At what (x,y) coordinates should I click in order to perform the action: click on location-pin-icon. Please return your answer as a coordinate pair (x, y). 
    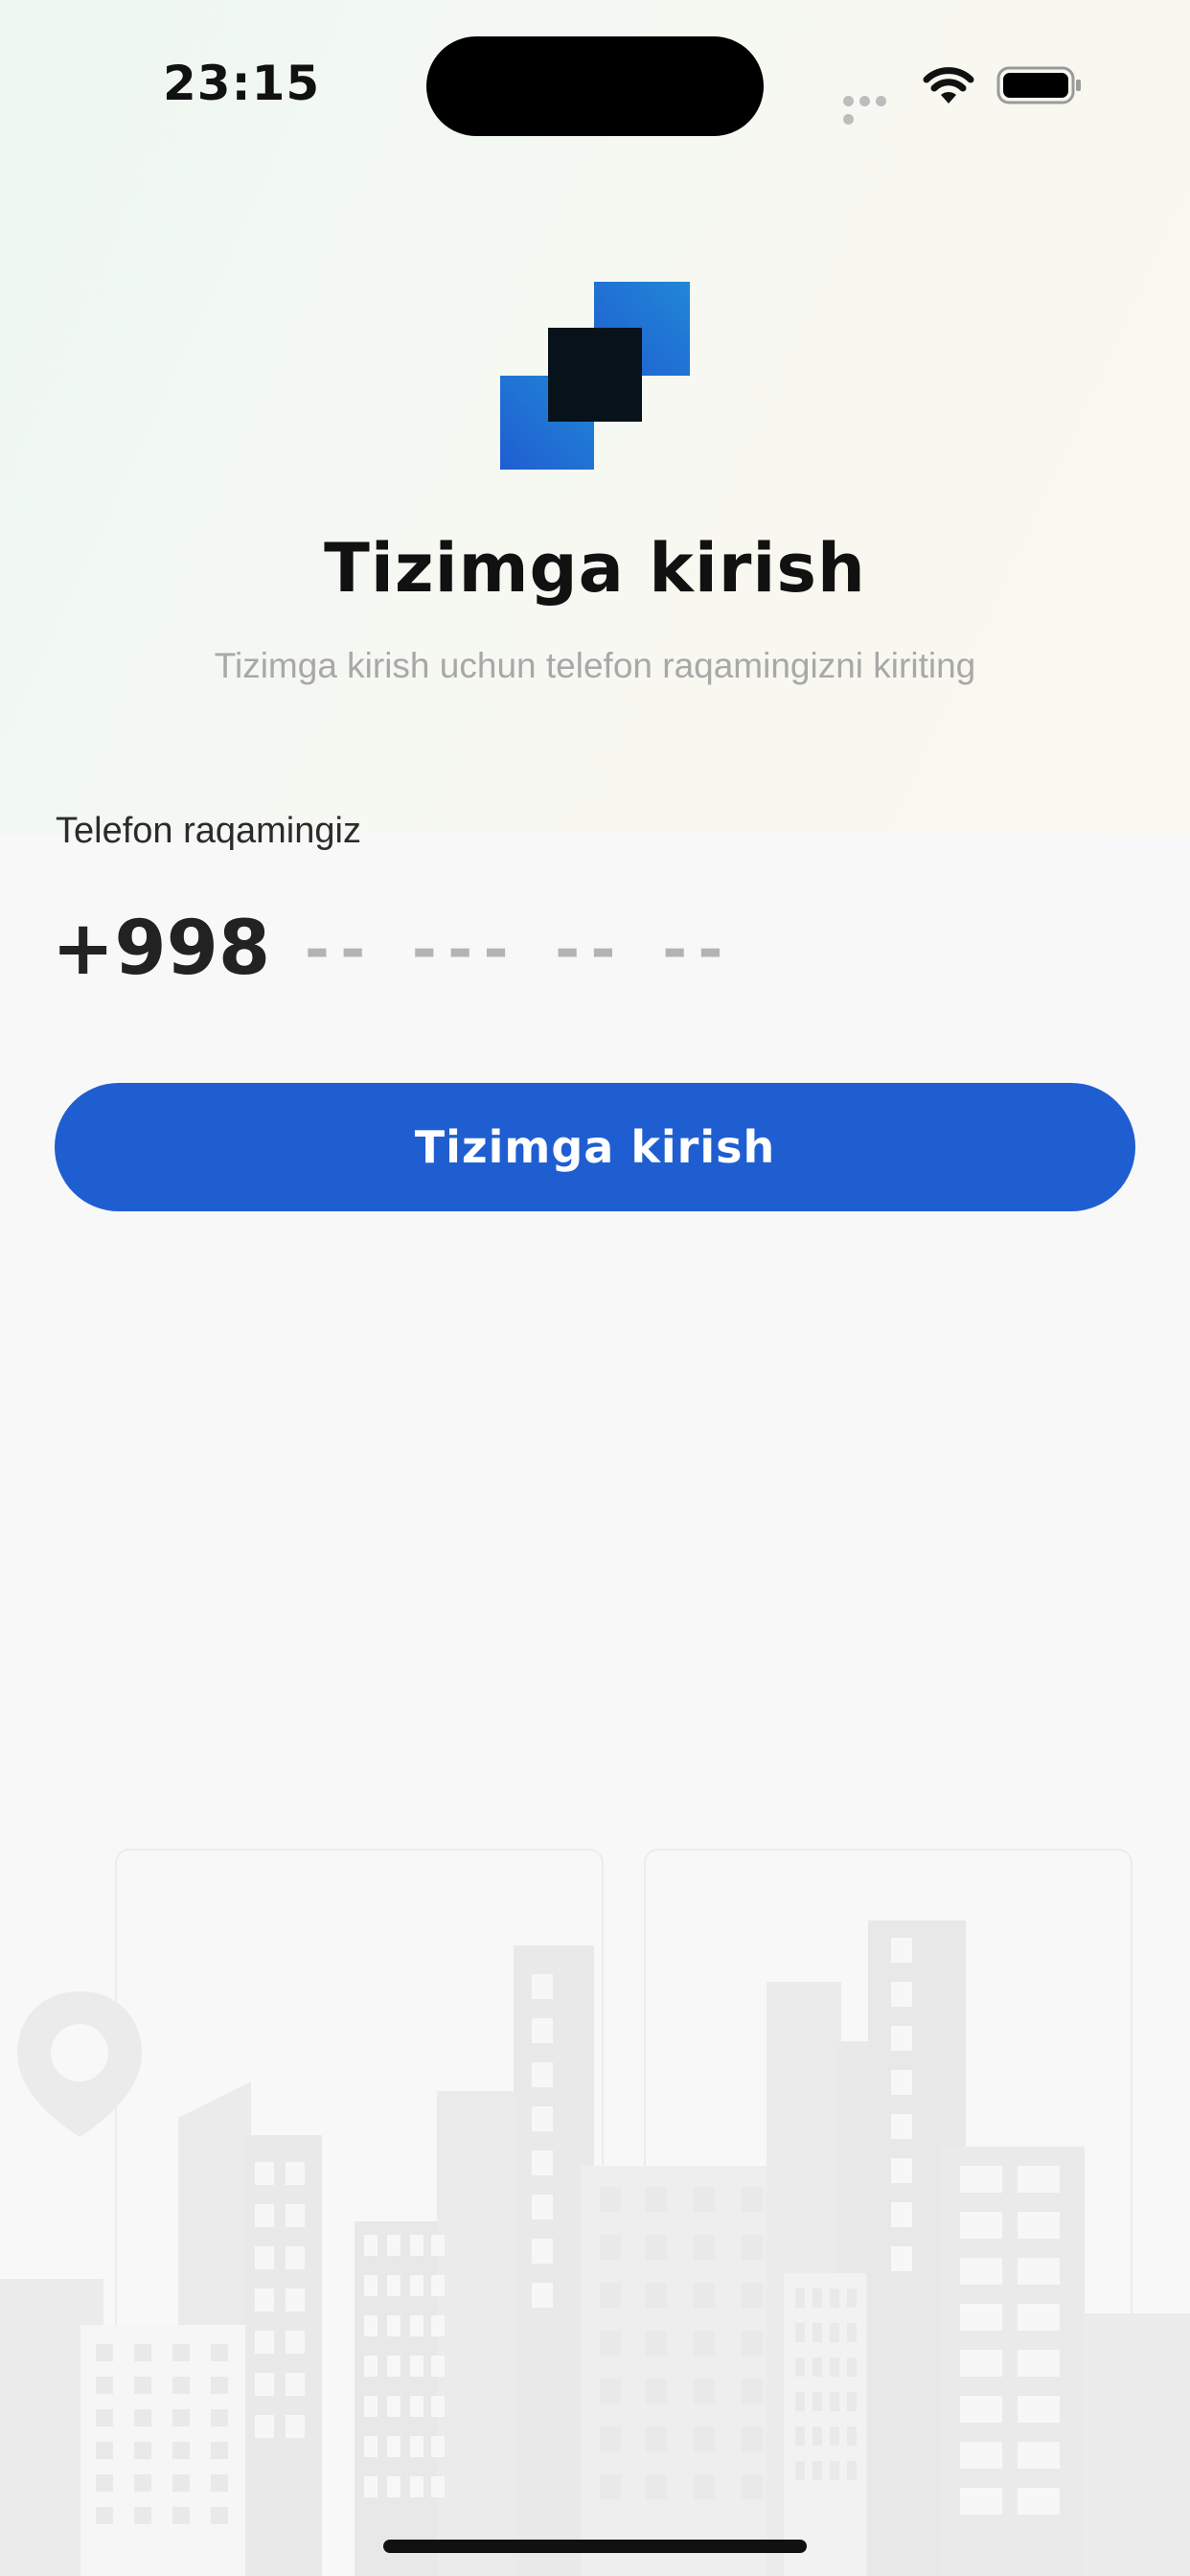
    Looking at the image, I should click on (80, 2064).